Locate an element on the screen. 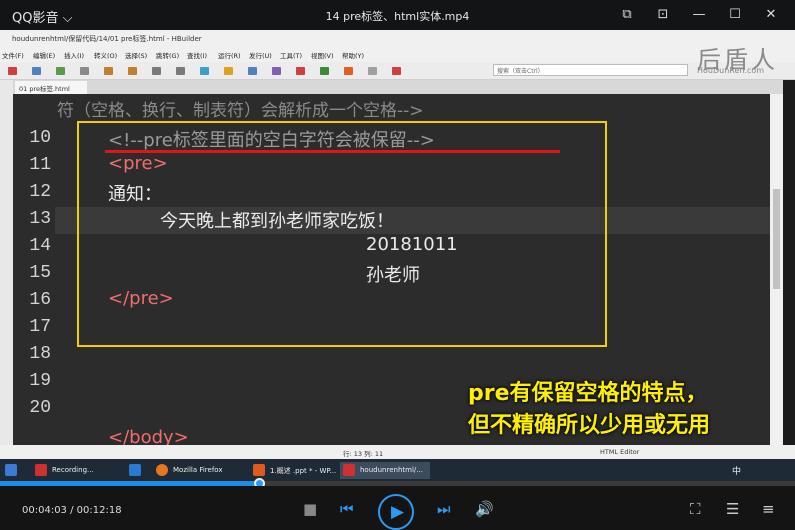  line-number: 18 is located at coordinates (40, 354).